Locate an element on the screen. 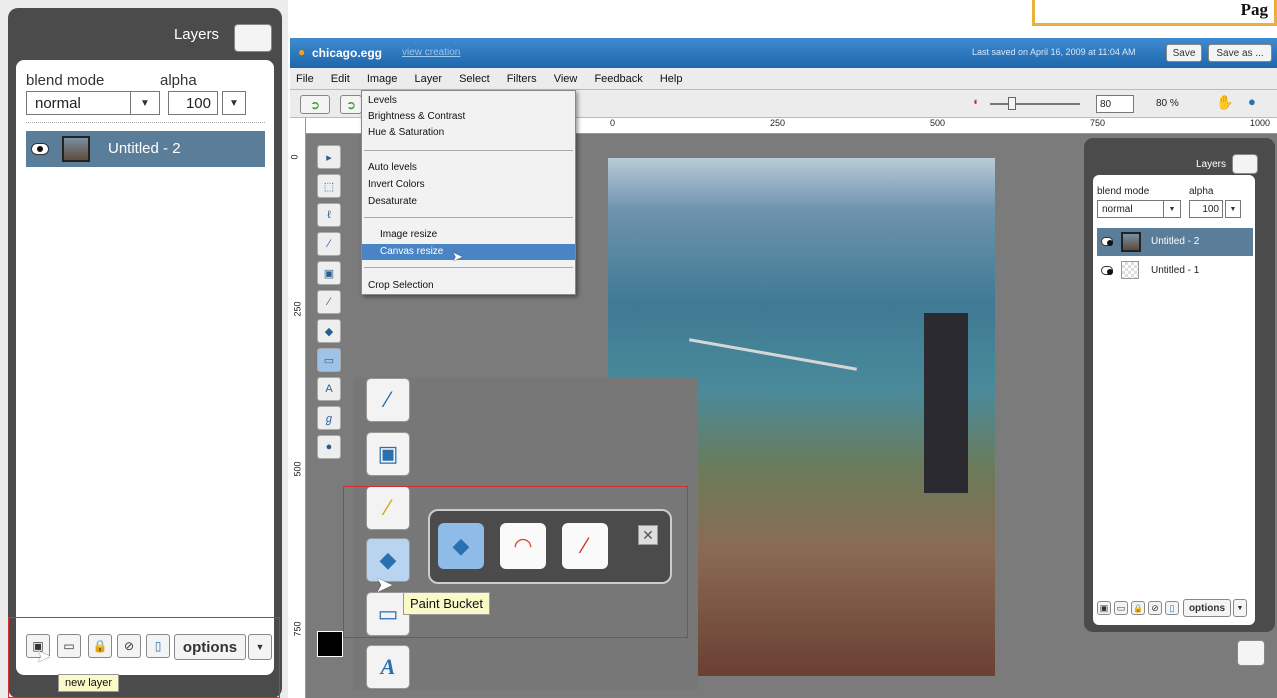 The width and height of the screenshot is (1277, 698). zoom-slider is located at coordinates (1035, 104).